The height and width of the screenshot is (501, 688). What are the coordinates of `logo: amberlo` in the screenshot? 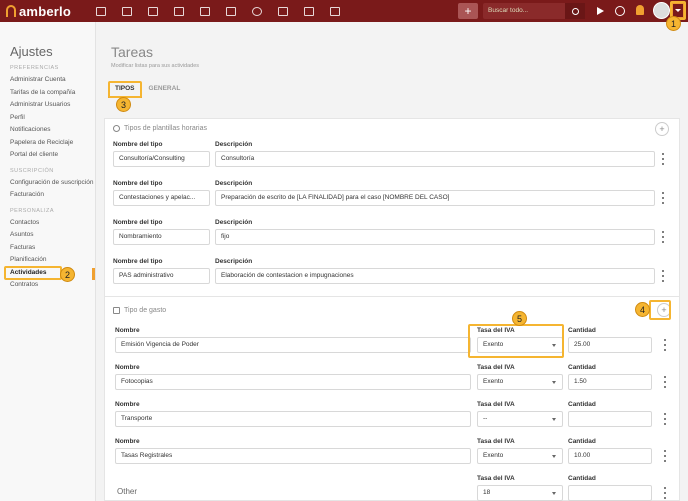 It's located at (44, 11).